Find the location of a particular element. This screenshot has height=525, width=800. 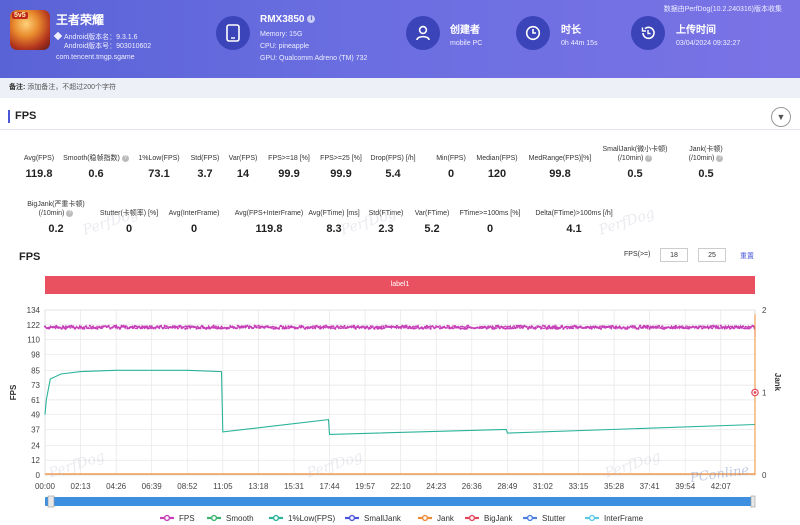

info-icon: i is located at coordinates (311, 19).